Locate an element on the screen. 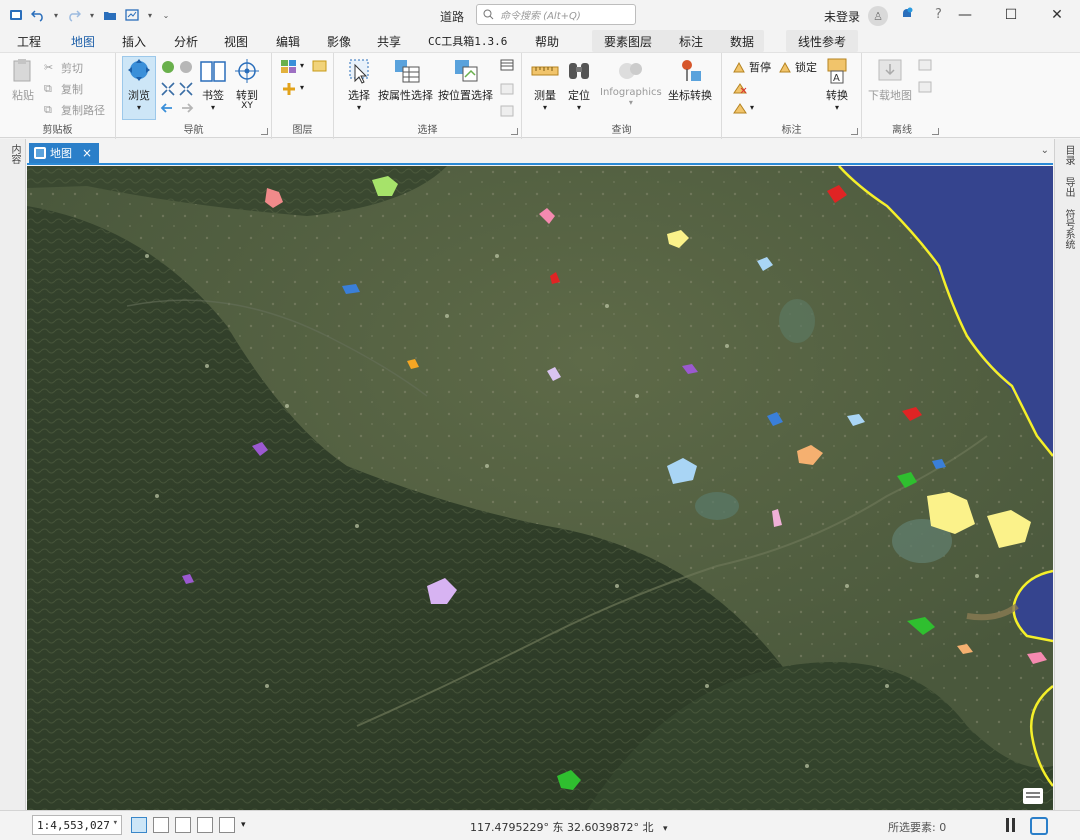  tab-help: 帮助 is located at coordinates (547, 41).